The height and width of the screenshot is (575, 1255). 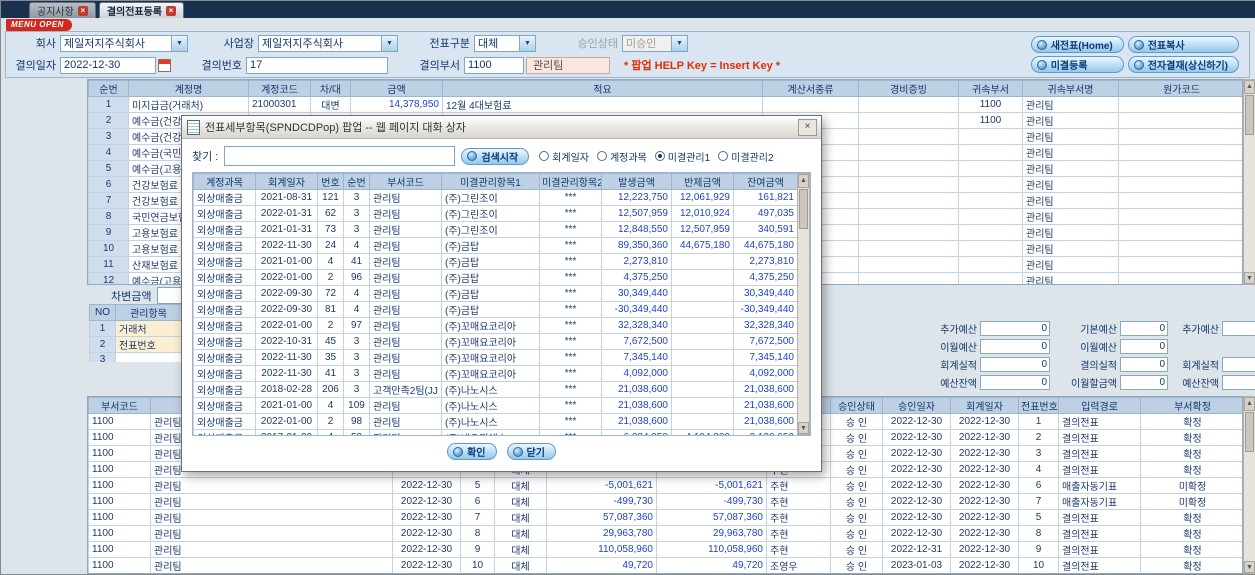 I want to click on grid-cell: 미확정, so click(x=1191, y=485).